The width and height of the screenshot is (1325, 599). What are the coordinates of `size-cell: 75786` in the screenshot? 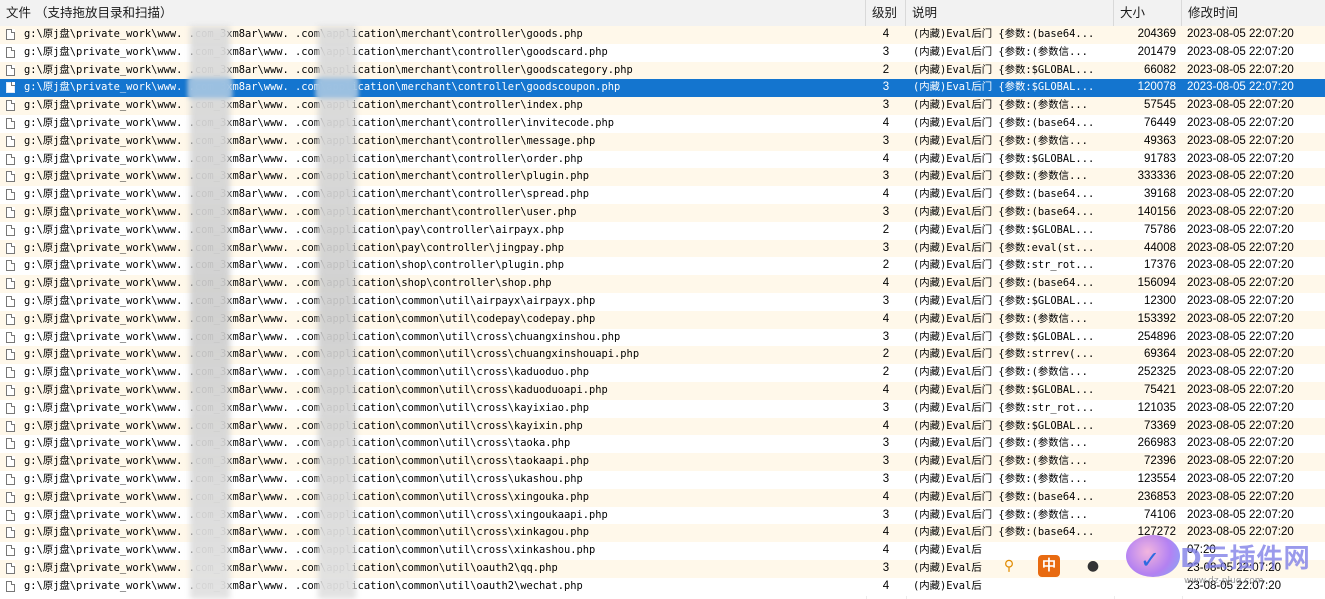 It's located at (1160, 229).